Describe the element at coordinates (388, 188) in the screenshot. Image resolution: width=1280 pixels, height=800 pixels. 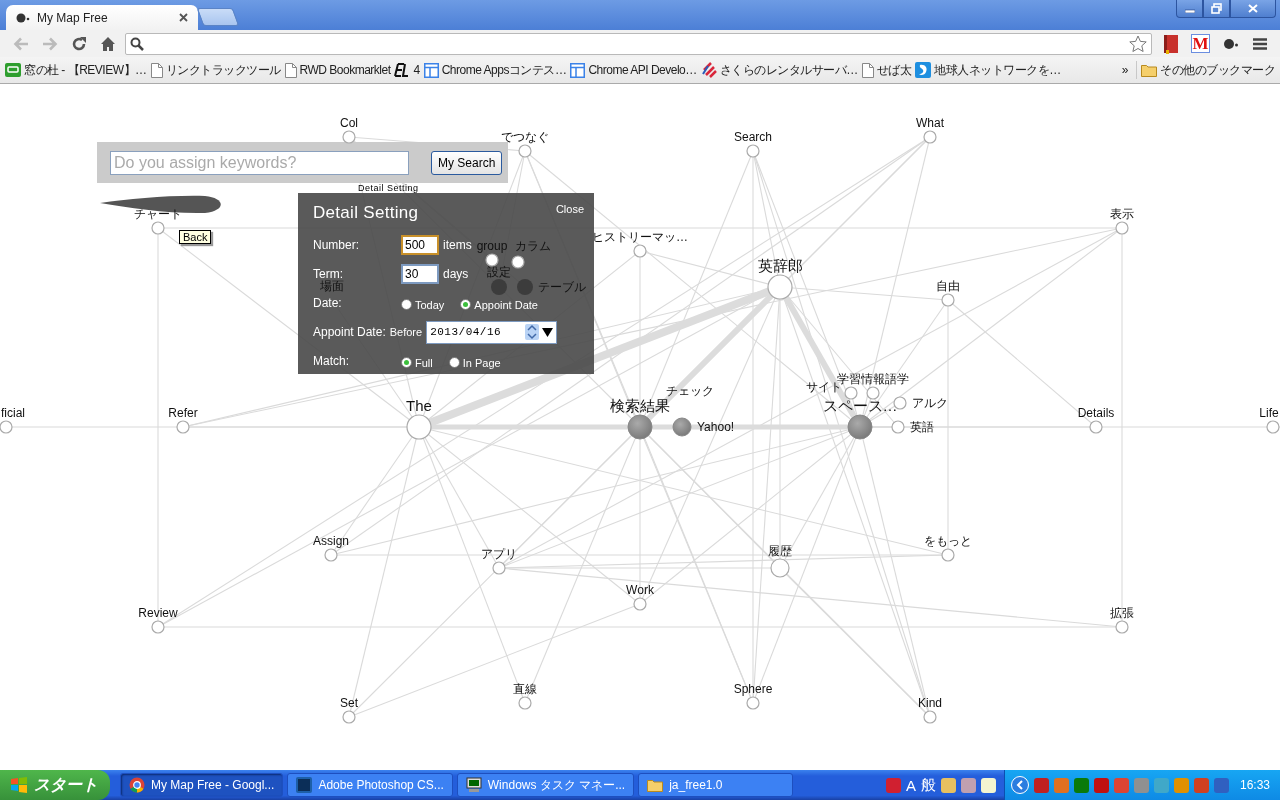
I see `detail-setting-link: Detail Setting` at that location.